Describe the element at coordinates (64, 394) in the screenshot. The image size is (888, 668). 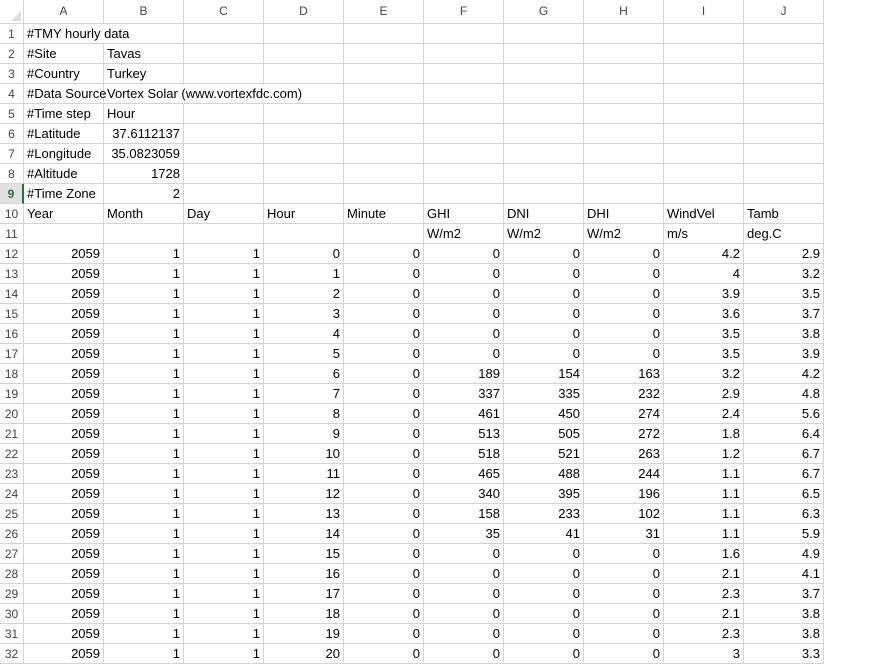
I see `cell-a19: 2059` at that location.